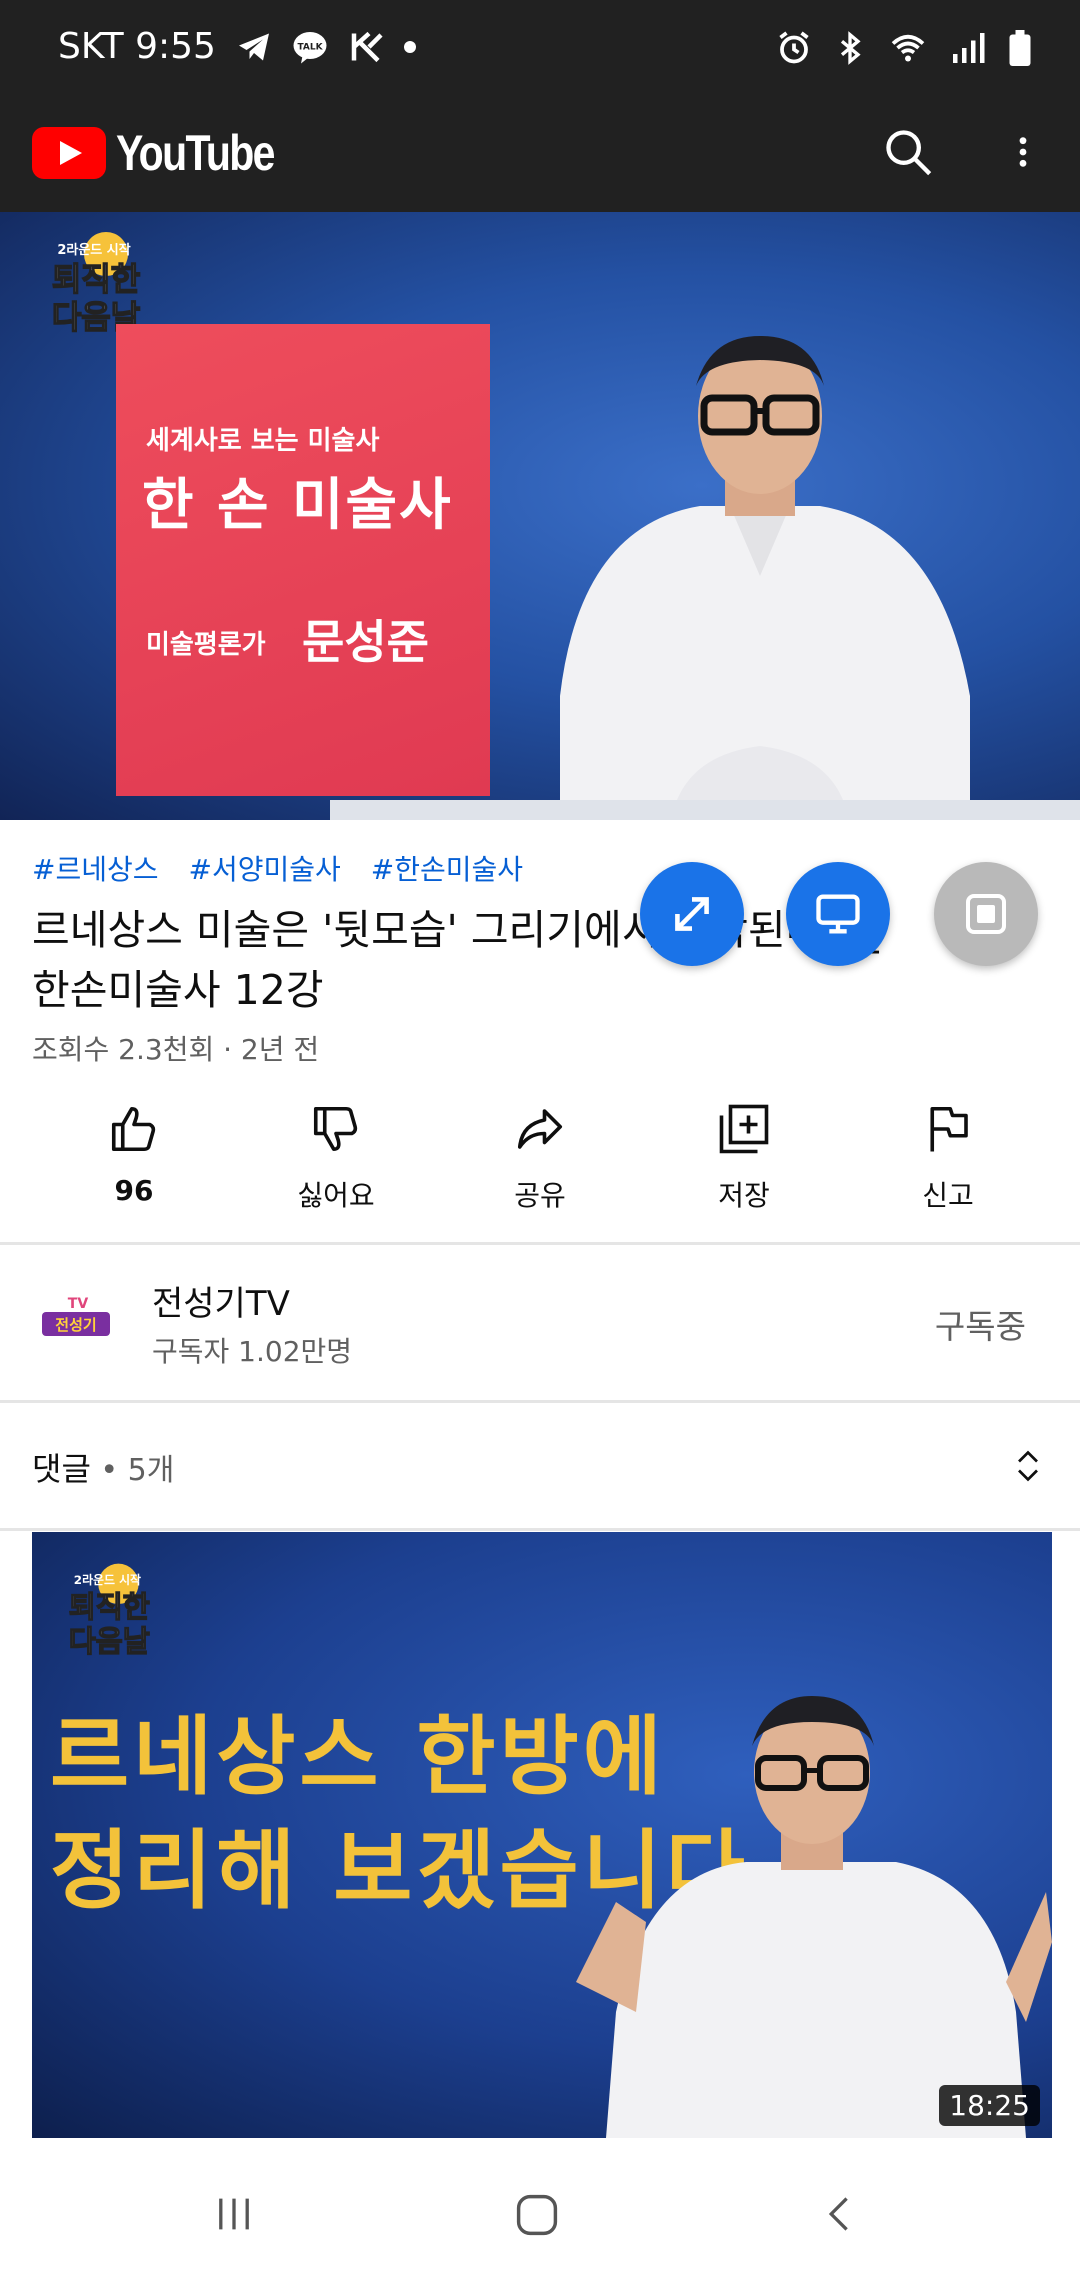 This screenshot has width=1080, height=2280. Describe the element at coordinates (794, 47) in the screenshot. I see `alarm-icon` at that location.